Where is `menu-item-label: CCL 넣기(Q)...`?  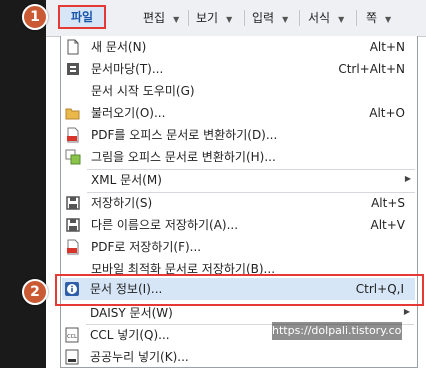
menu-item-label: CCL 넣기(Q)... is located at coordinates (130, 335).